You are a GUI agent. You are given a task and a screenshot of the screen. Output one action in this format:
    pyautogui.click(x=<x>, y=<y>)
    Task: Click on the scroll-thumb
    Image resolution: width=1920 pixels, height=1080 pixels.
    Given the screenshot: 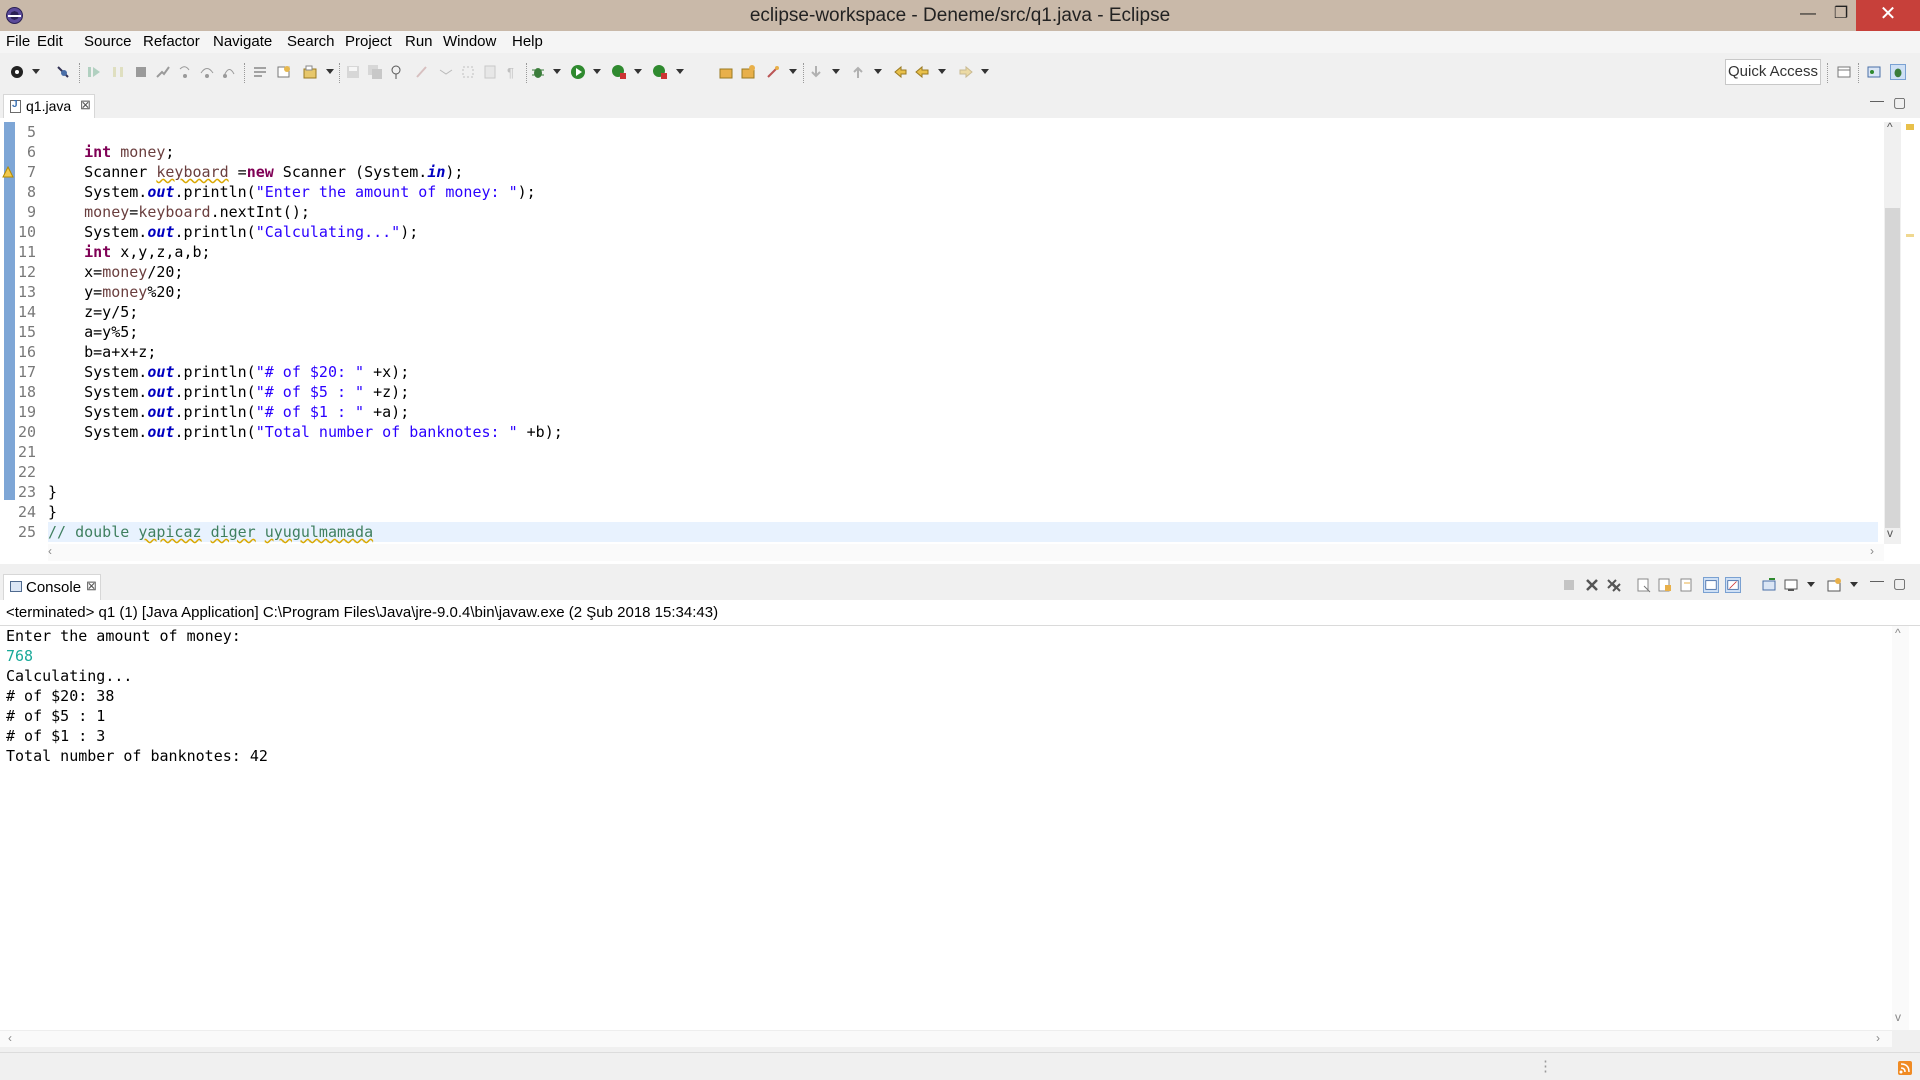 What is the action you would take?
    pyautogui.click(x=1892, y=368)
    